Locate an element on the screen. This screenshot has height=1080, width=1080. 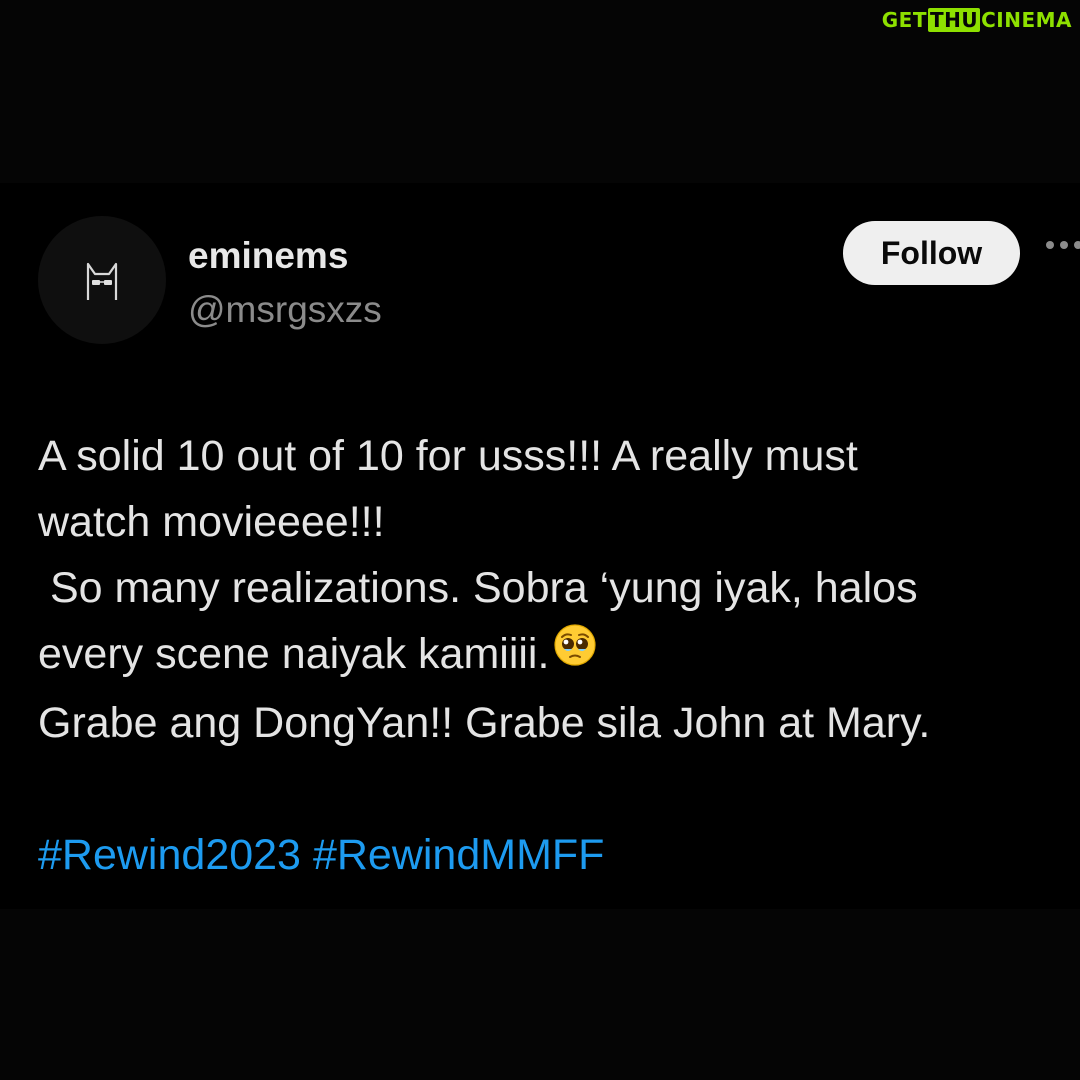
more-horizontal-icon is located at coordinates (1063, 245).